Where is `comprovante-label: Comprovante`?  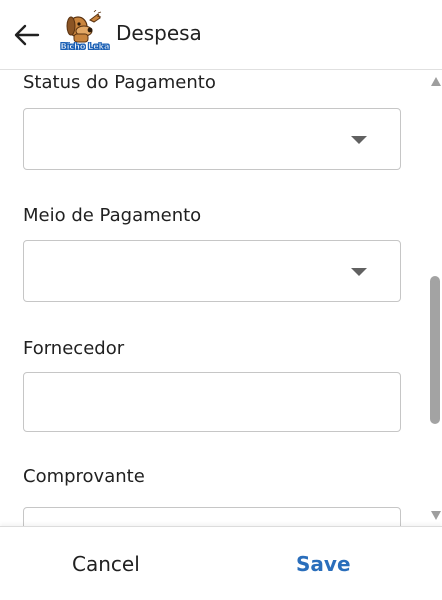 comprovante-label: Comprovante is located at coordinates (84, 476).